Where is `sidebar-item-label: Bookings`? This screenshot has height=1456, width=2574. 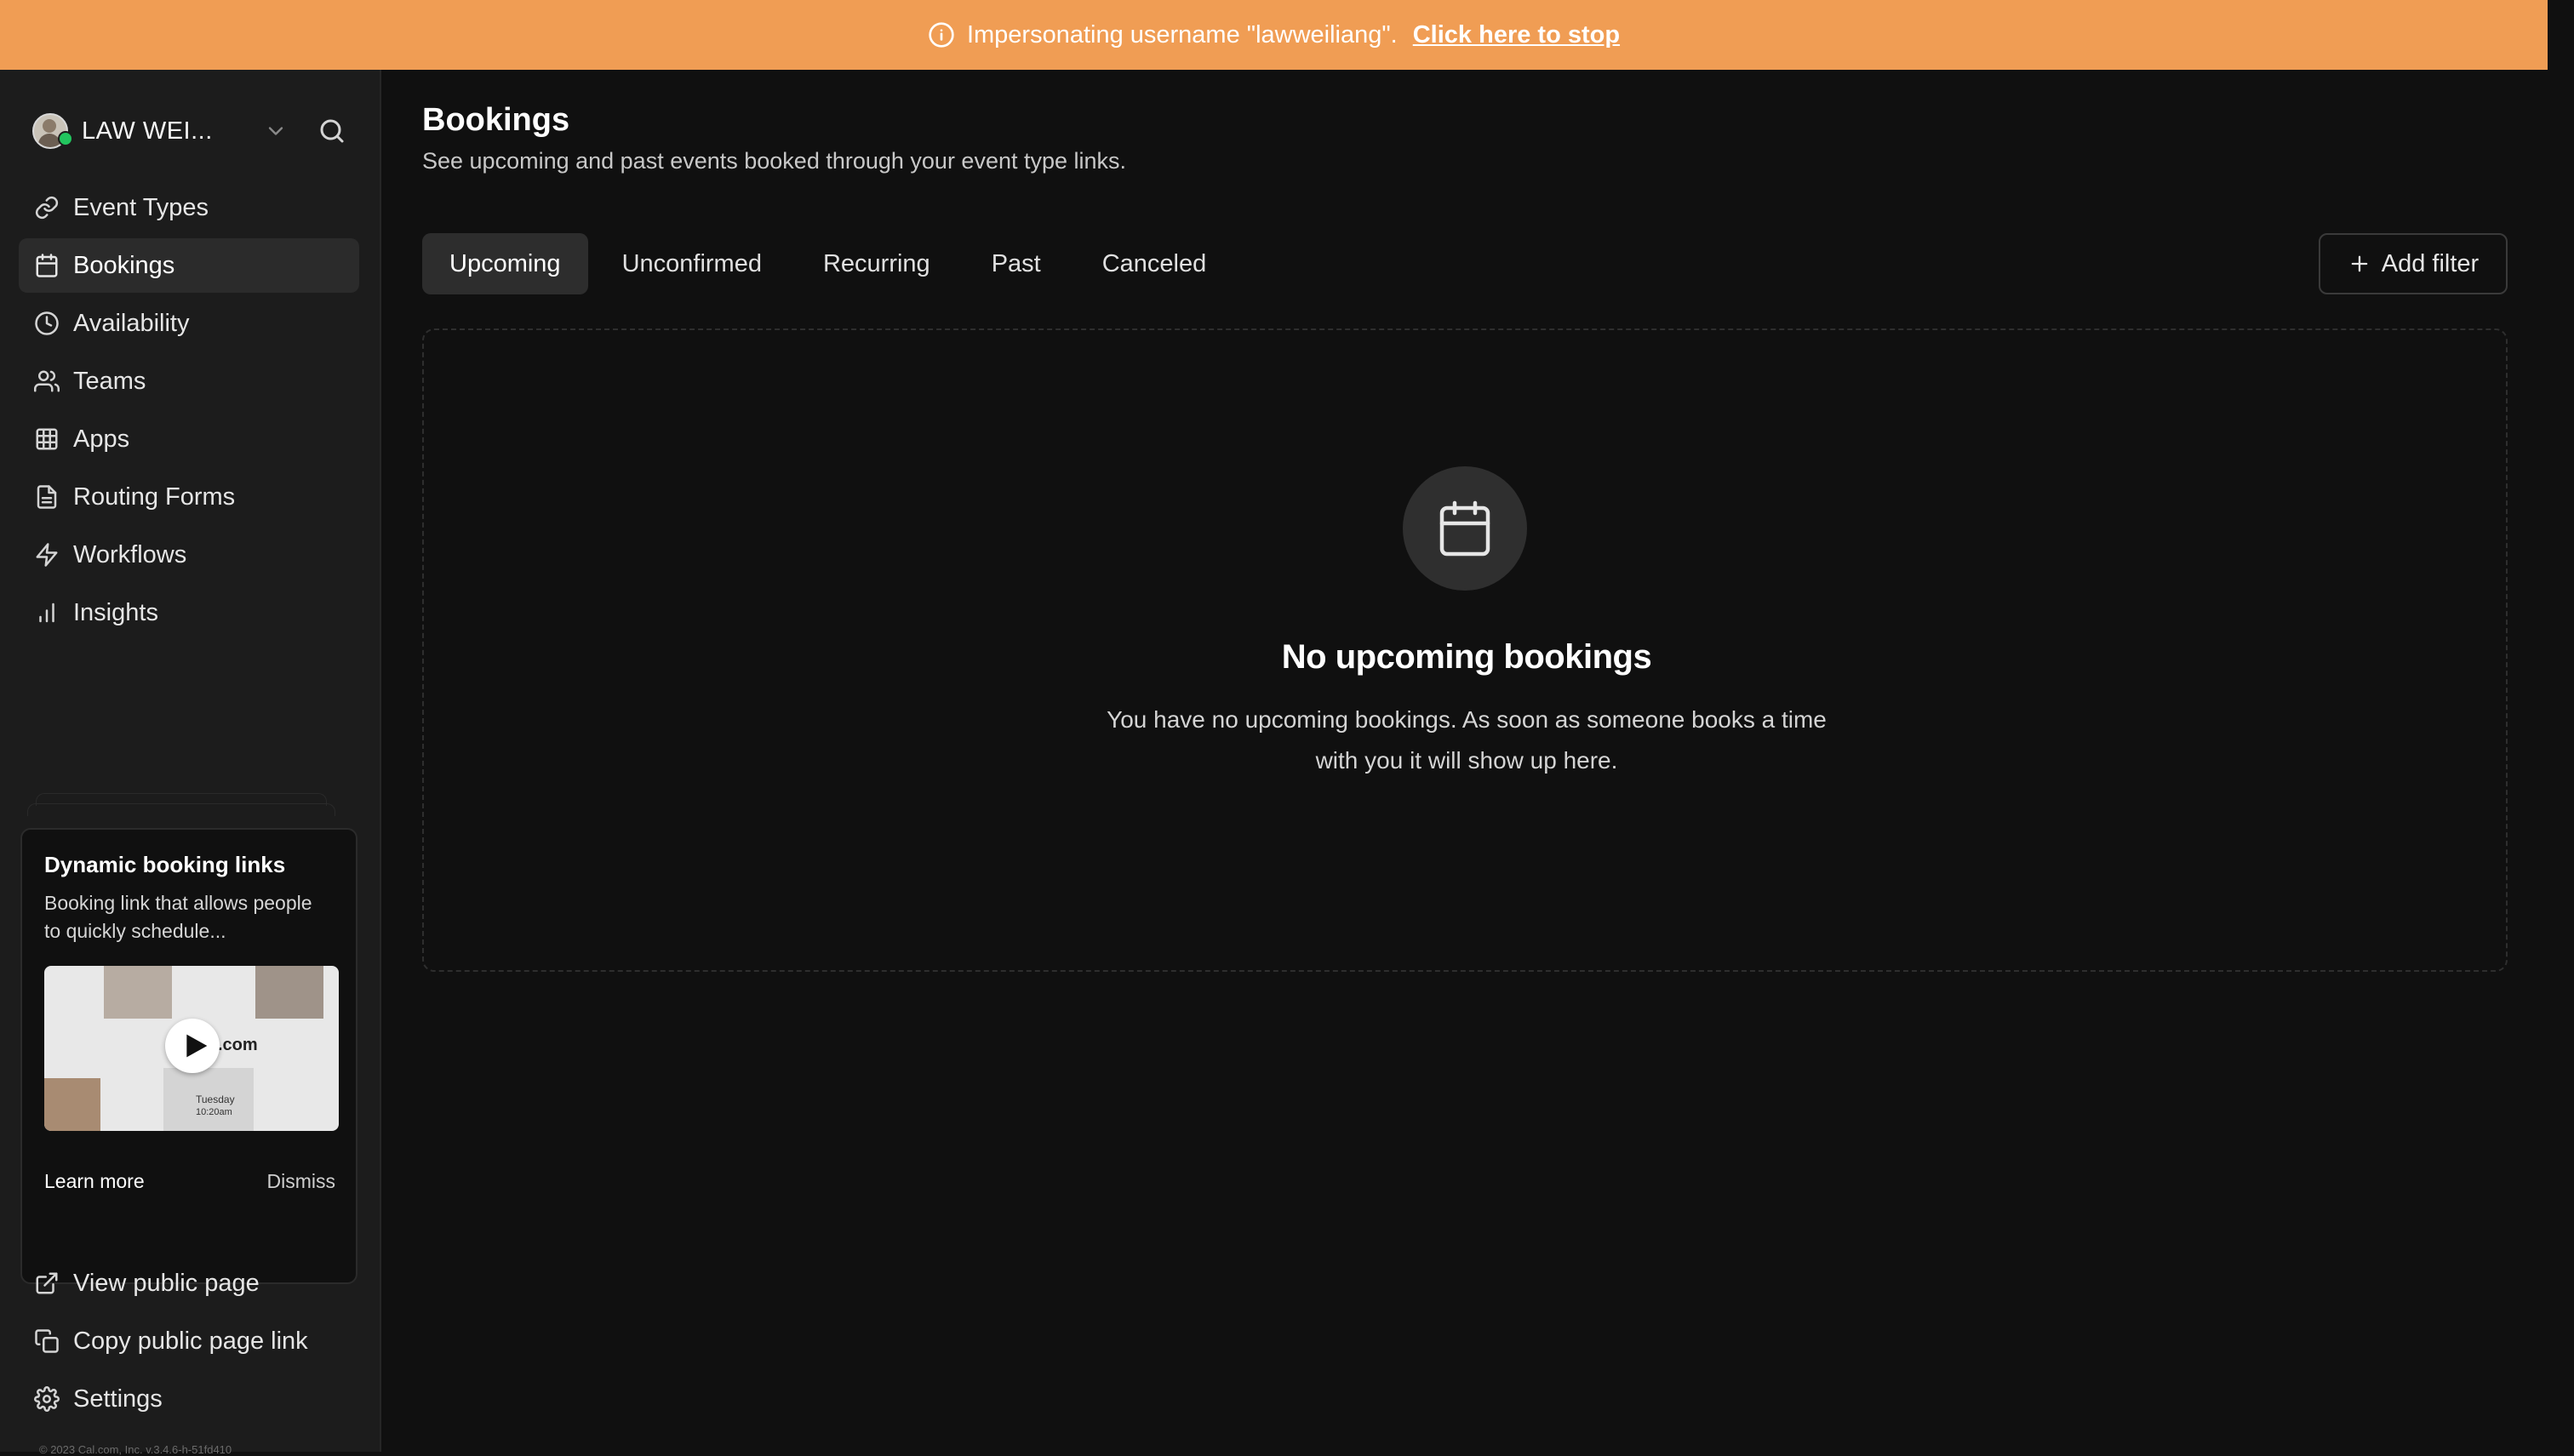 sidebar-item-label: Bookings is located at coordinates (124, 265).